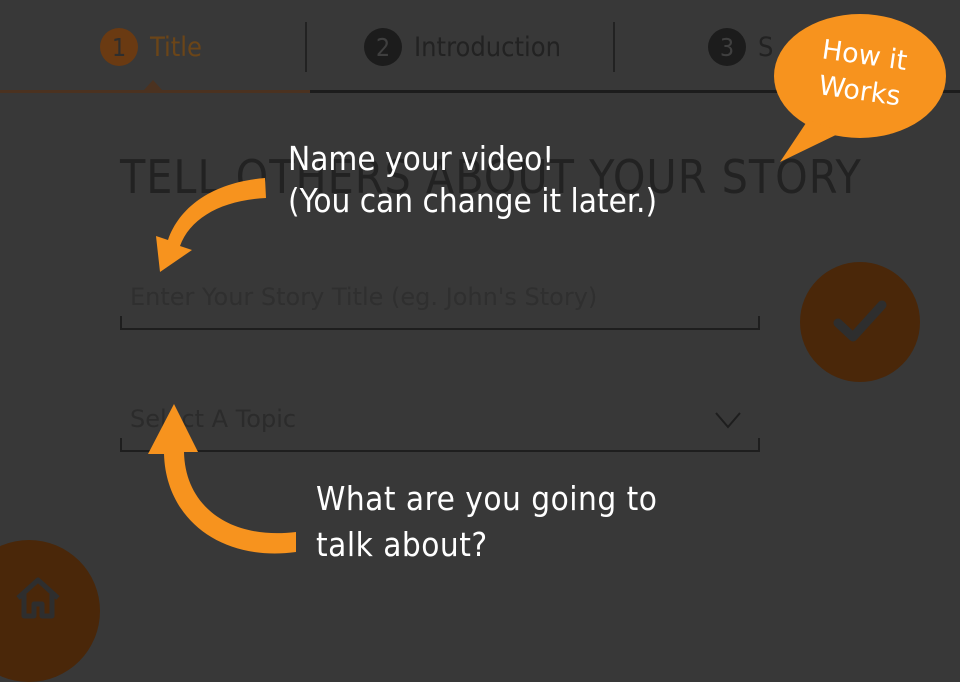  Describe the element at coordinates (473, 200) in the screenshot. I see `tip-line: (You can change it later.)` at that location.